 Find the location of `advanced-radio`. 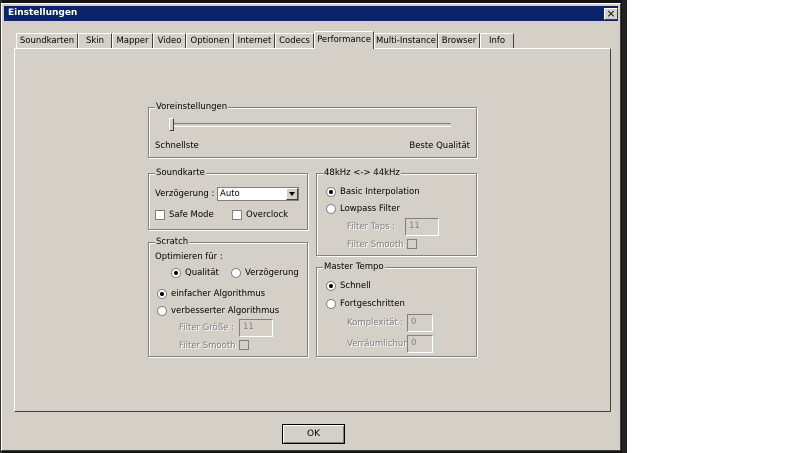

advanced-radio is located at coordinates (331, 304).